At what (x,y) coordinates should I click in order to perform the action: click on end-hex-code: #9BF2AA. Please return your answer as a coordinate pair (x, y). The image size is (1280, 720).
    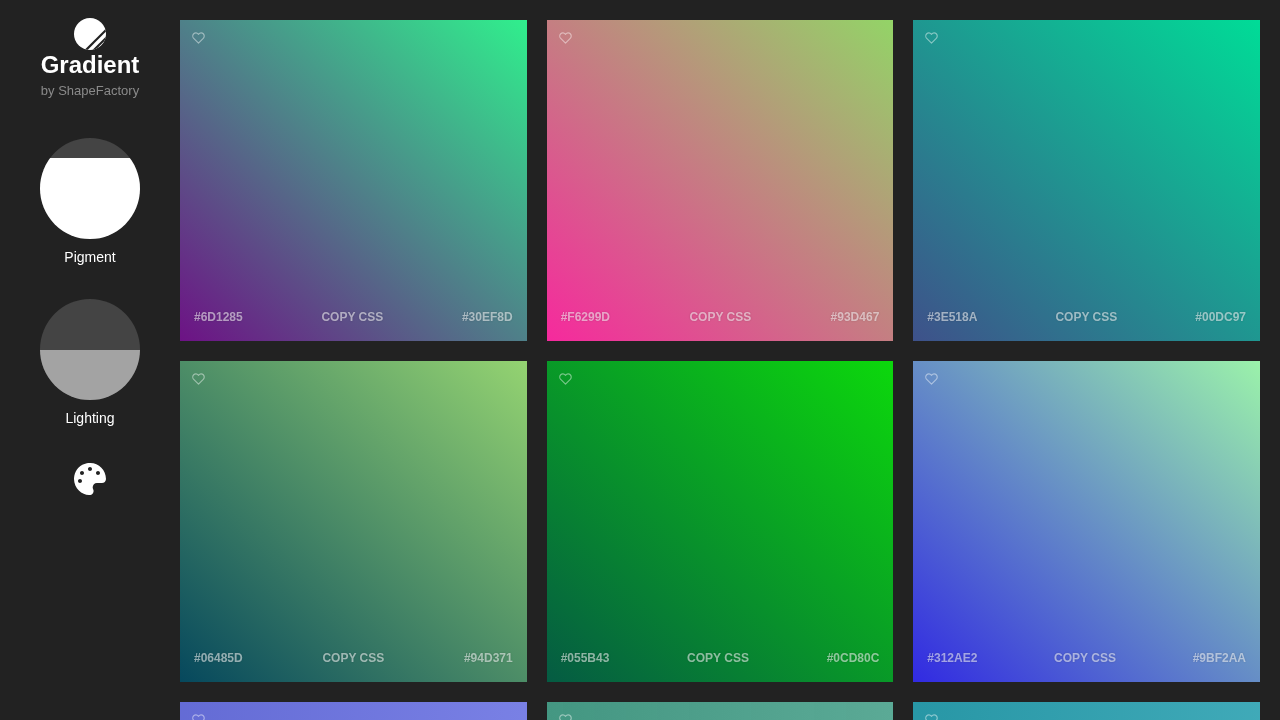
    Looking at the image, I should click on (1219, 658).